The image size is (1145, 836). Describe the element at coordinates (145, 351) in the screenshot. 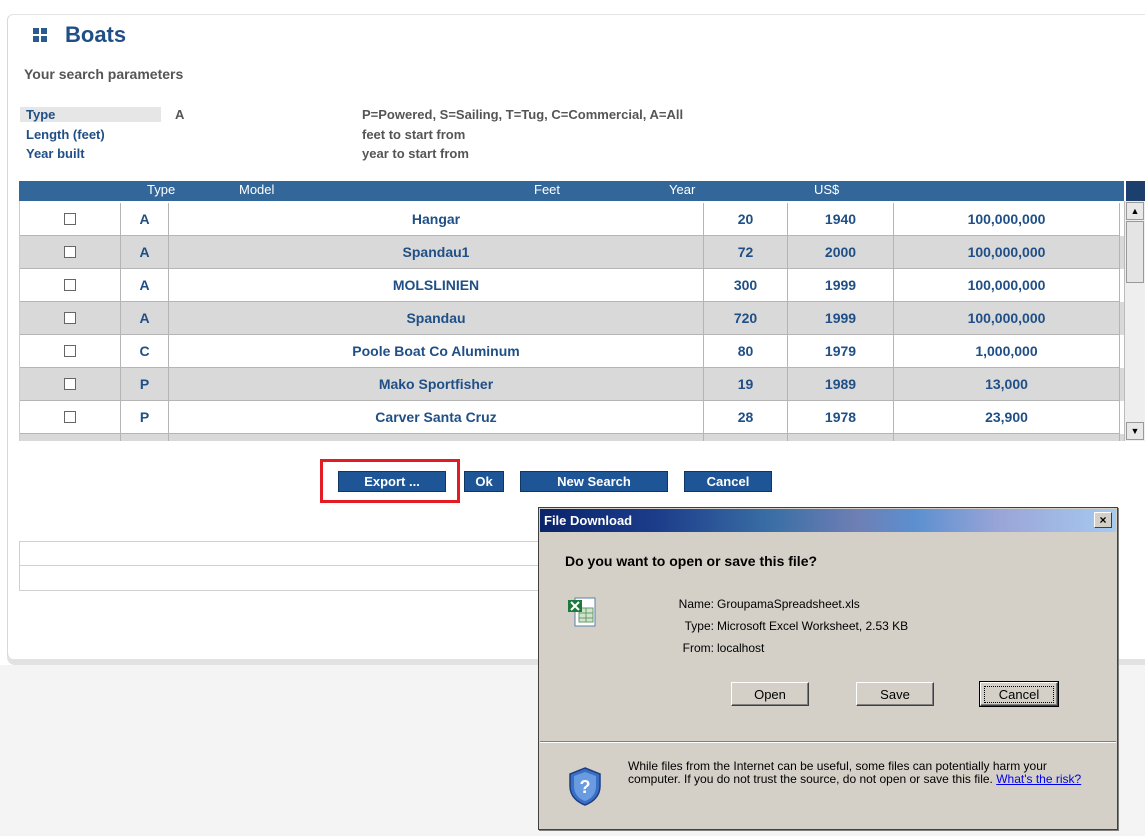

I see `cell-type: C` at that location.